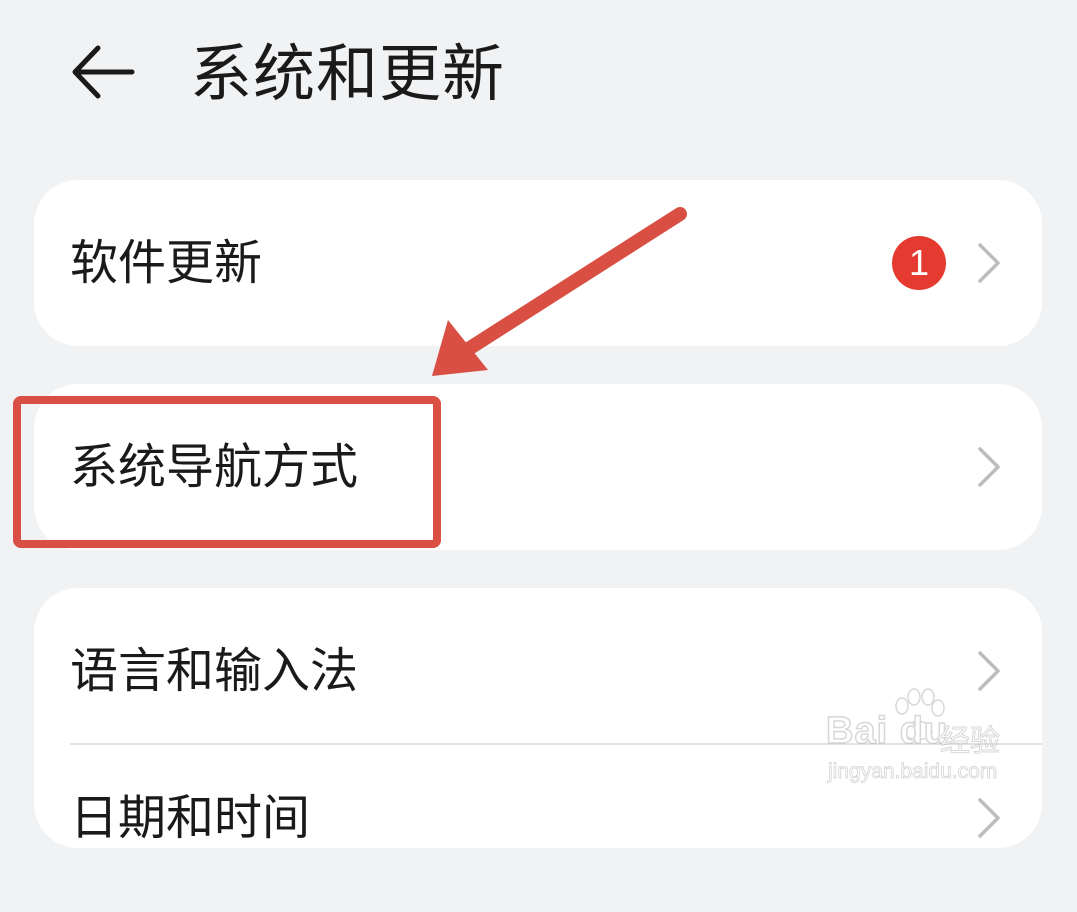 The height and width of the screenshot is (912, 1077). What do you see at coordinates (970, 742) in the screenshot?
I see `watermark-brand: 经验` at bounding box center [970, 742].